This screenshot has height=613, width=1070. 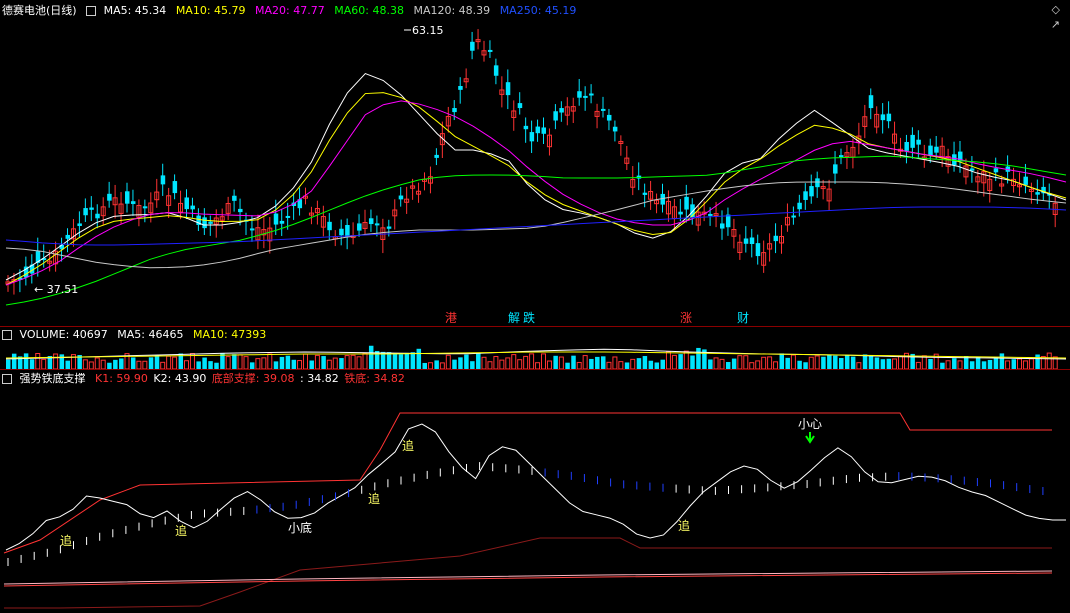 What do you see at coordinates (1056, 9) in the screenshot?
I see `diamond-icon: ◇` at bounding box center [1056, 9].